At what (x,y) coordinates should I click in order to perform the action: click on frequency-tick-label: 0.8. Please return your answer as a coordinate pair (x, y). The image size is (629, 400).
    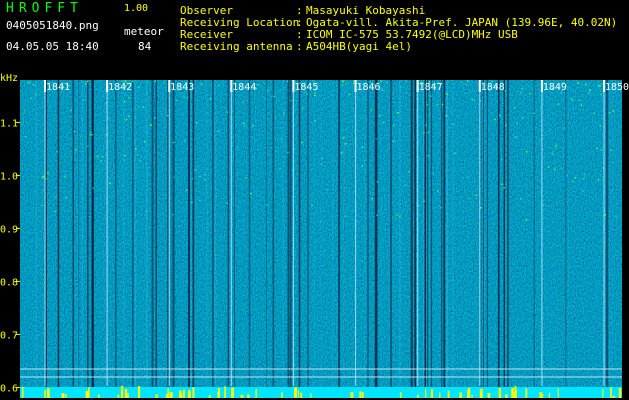
    Looking at the image, I should click on (9, 282).